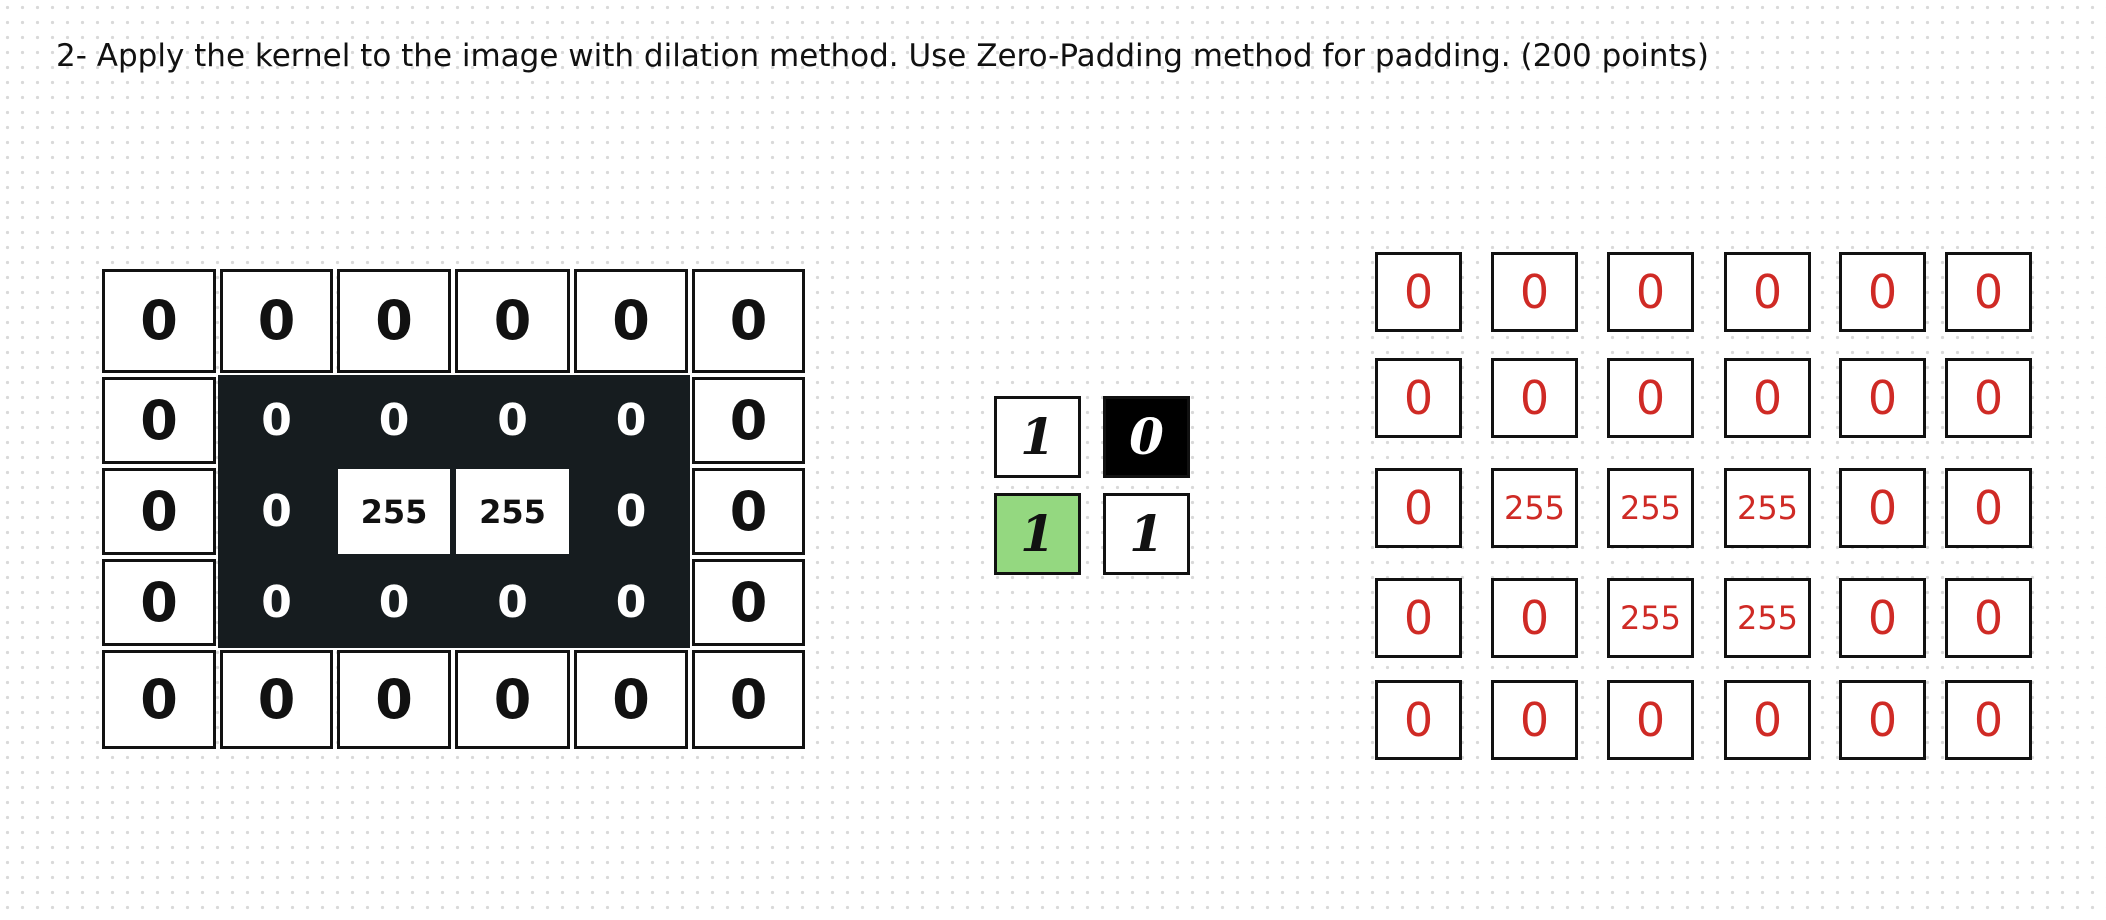  What do you see at coordinates (1146, 437) in the screenshot?
I see `kernel-cell: 0` at bounding box center [1146, 437].